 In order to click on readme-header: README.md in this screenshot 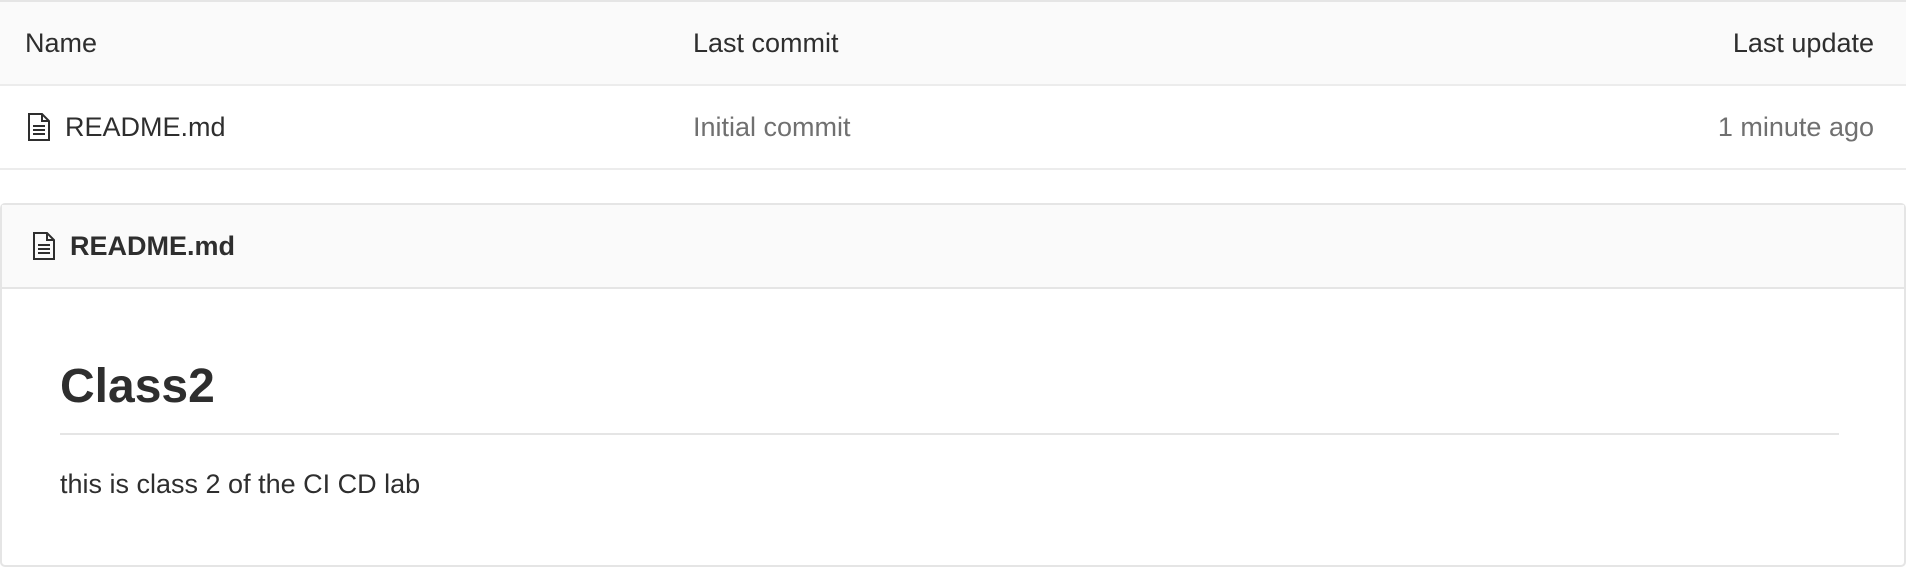, I will do `click(953, 247)`.